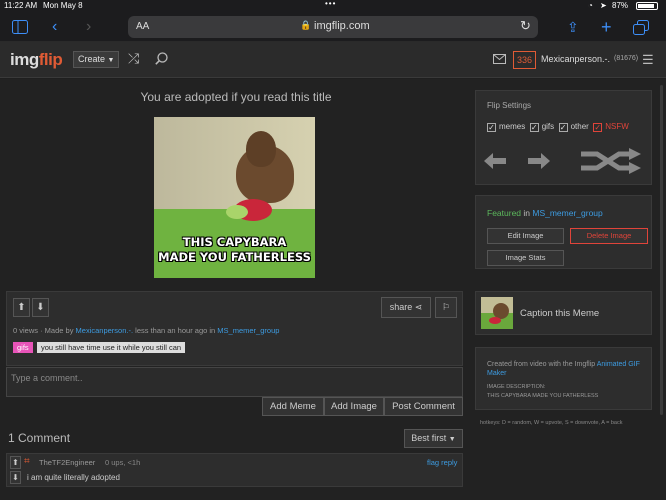 Image resolution: width=666 pixels, height=500 pixels. What do you see at coordinates (560, 313) in the screenshot?
I see `caption-meme-label: Caption this Meme` at bounding box center [560, 313].